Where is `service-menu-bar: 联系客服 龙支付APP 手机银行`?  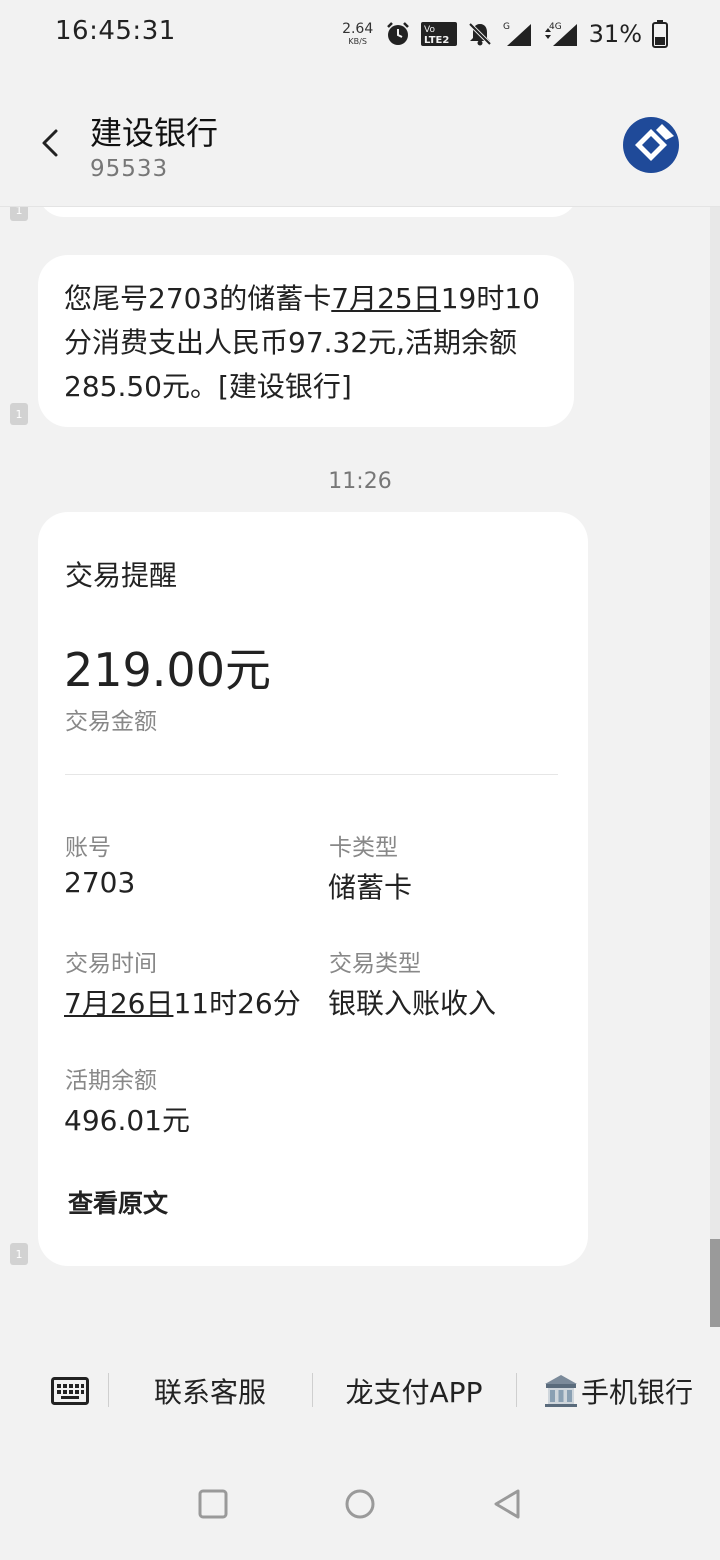
service-menu-bar: 联系客服 龙支付APP 手机银行 is located at coordinates (360, 1392).